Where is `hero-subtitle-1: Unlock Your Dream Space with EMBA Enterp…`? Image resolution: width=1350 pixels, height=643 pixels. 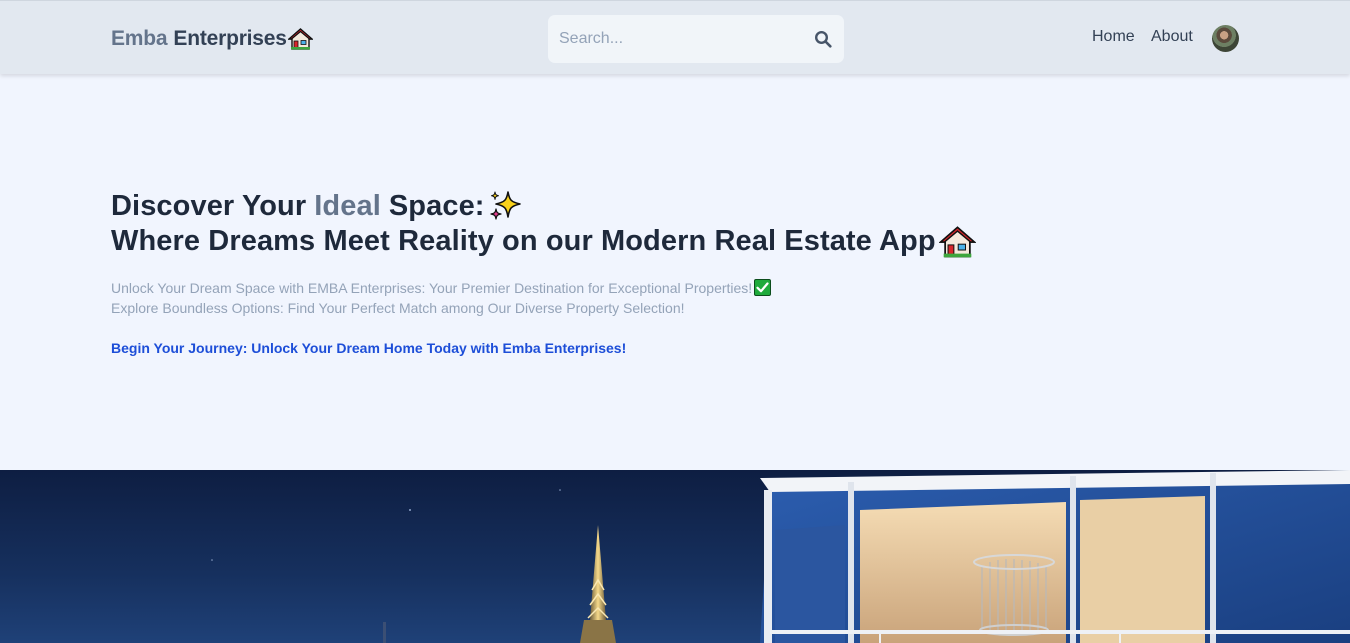 hero-subtitle-1: Unlock Your Dream Space with EMBA Enterp… is located at coordinates (441, 287).